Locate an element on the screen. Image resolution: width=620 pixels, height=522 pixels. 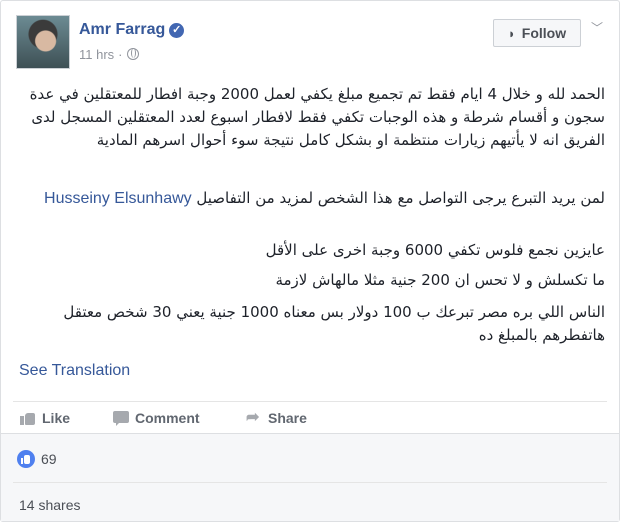
comment-label: Comment is located at coordinates (167, 418).